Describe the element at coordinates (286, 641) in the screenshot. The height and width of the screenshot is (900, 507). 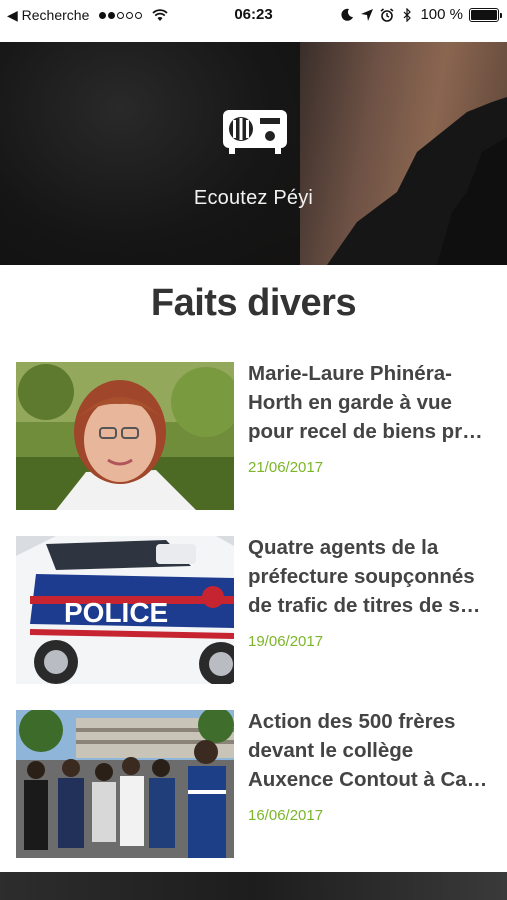
I see `article-date: 19/06/2017` at that location.